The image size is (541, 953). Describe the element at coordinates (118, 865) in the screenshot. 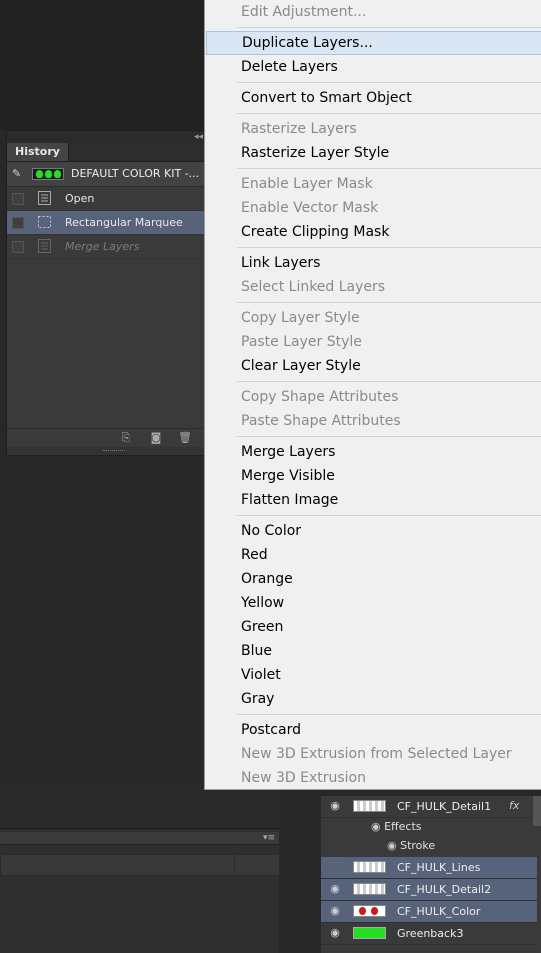

I see `panel-field` at that location.